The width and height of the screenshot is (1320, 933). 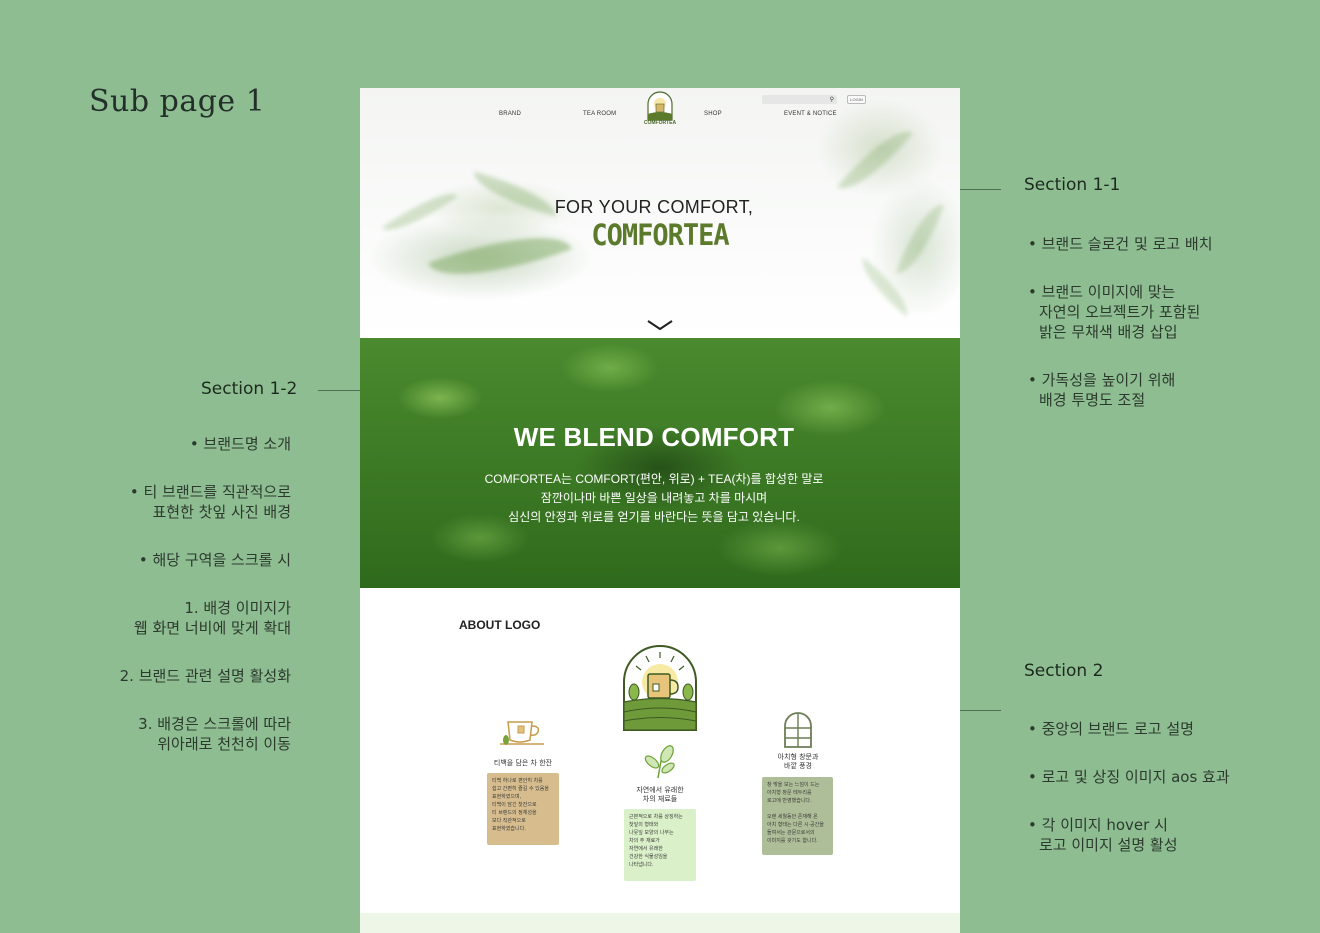 What do you see at coordinates (875, 160) in the screenshot?
I see `leaf-blur` at bounding box center [875, 160].